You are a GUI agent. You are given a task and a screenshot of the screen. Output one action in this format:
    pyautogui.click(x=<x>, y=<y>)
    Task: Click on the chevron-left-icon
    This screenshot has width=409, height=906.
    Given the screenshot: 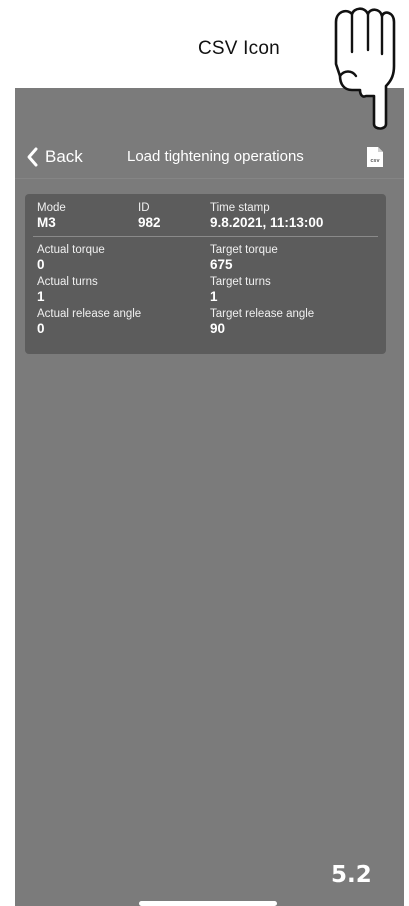 What is the action you would take?
    pyautogui.click(x=32, y=157)
    